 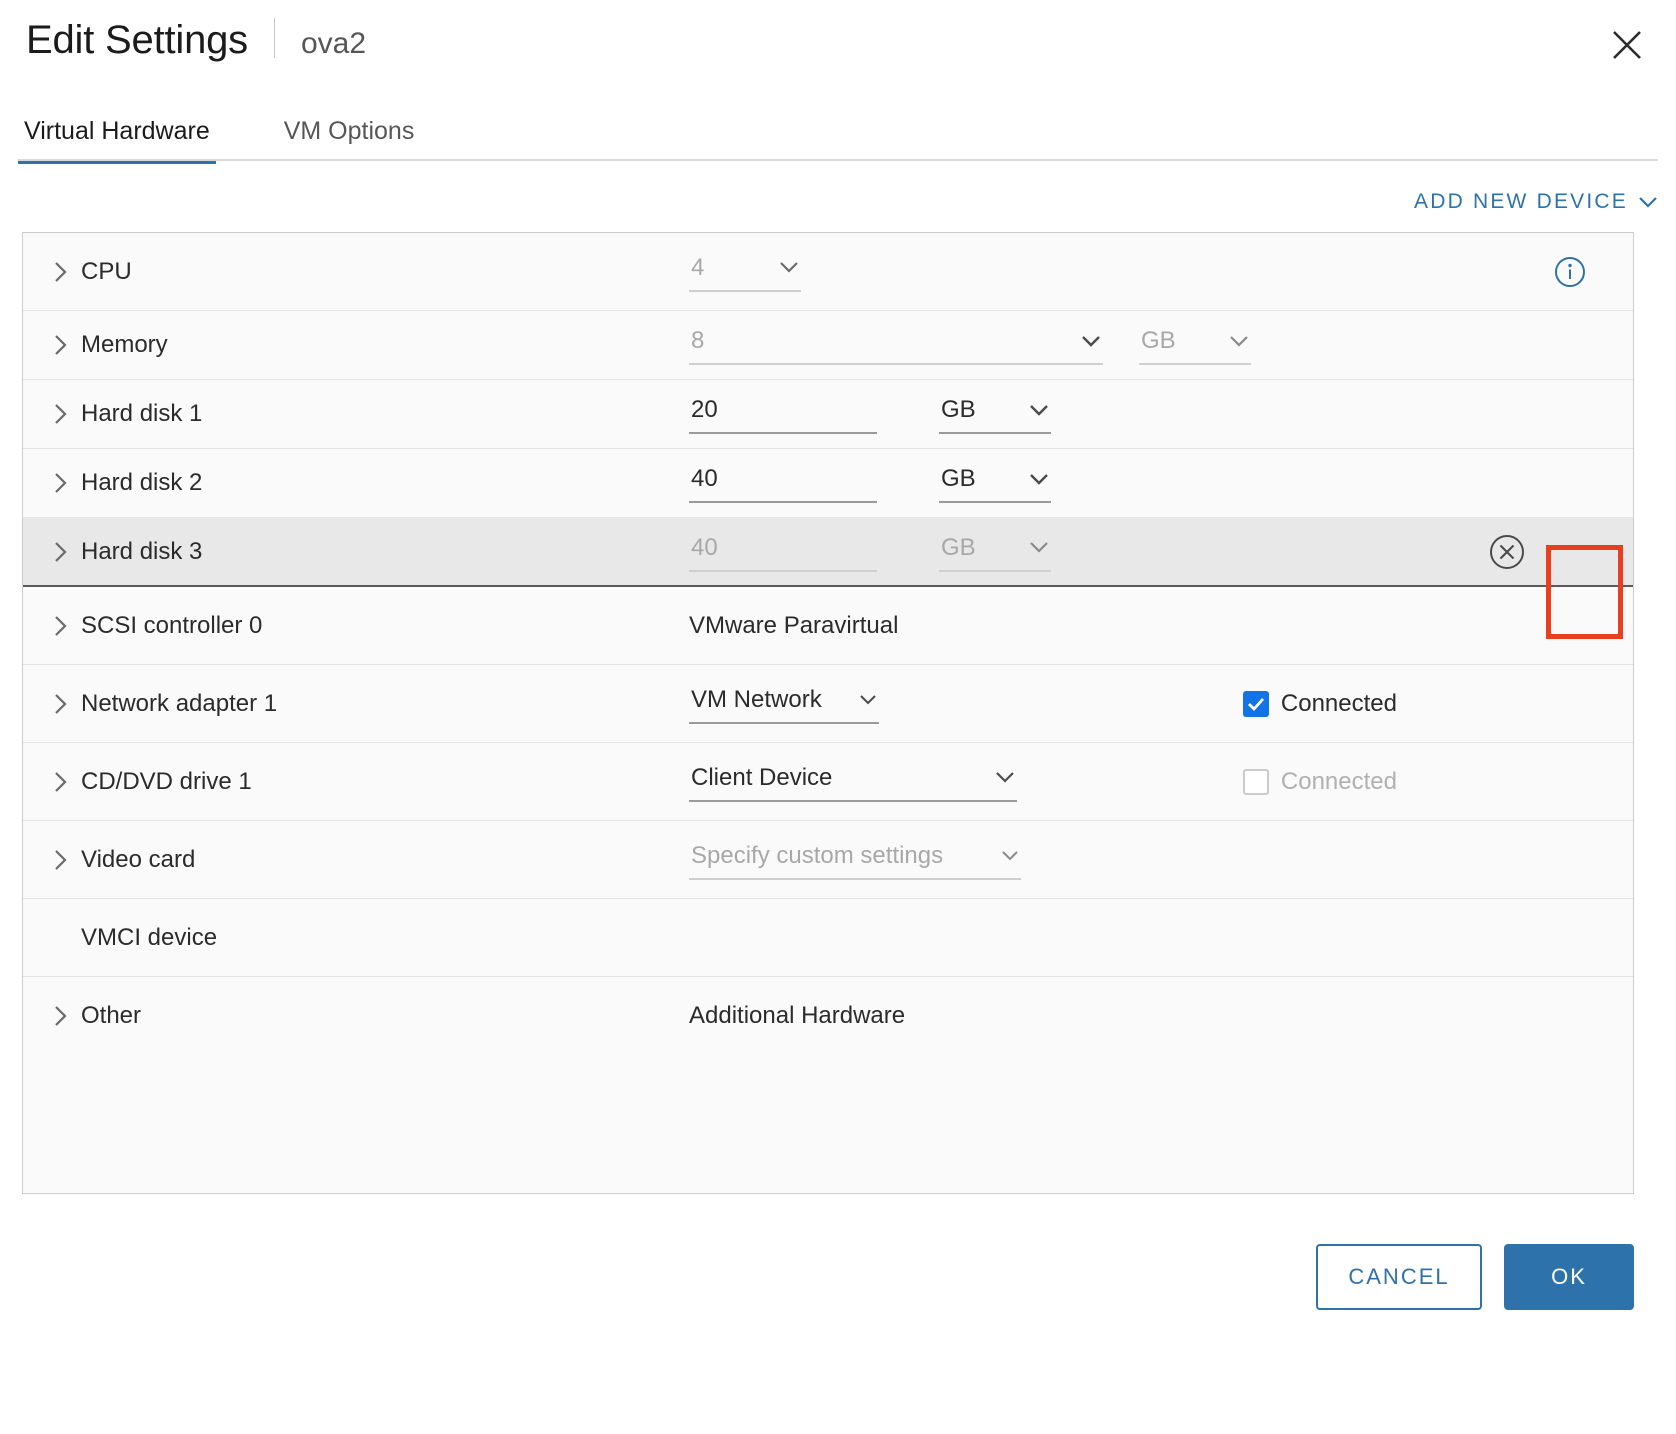 I want to click on info-icon, so click(x=1570, y=271).